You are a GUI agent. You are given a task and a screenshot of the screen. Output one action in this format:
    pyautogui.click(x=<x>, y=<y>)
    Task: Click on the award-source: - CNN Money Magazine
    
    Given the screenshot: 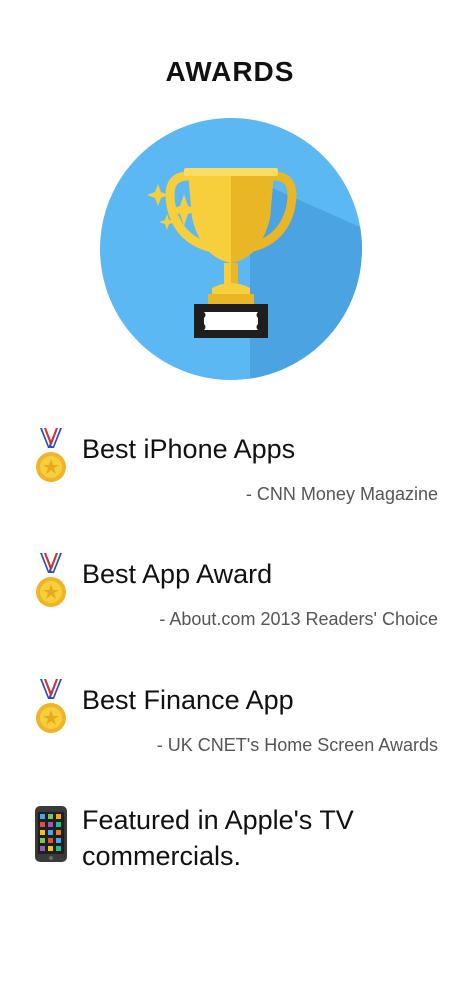 What is the action you would take?
    pyautogui.click(x=341, y=494)
    